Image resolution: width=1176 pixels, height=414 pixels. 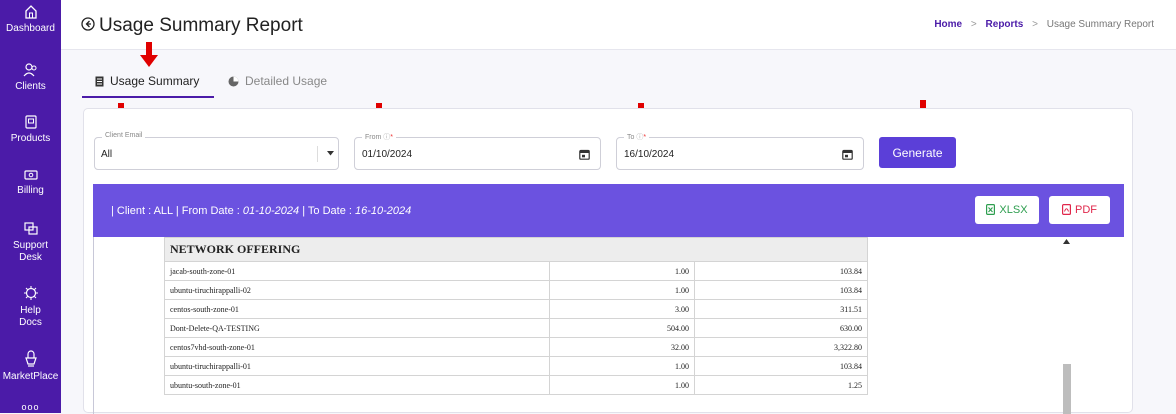 I want to click on table-row: ubuntu-tiruchirappalli-01 1.00 103.84, so click(x=516, y=366).